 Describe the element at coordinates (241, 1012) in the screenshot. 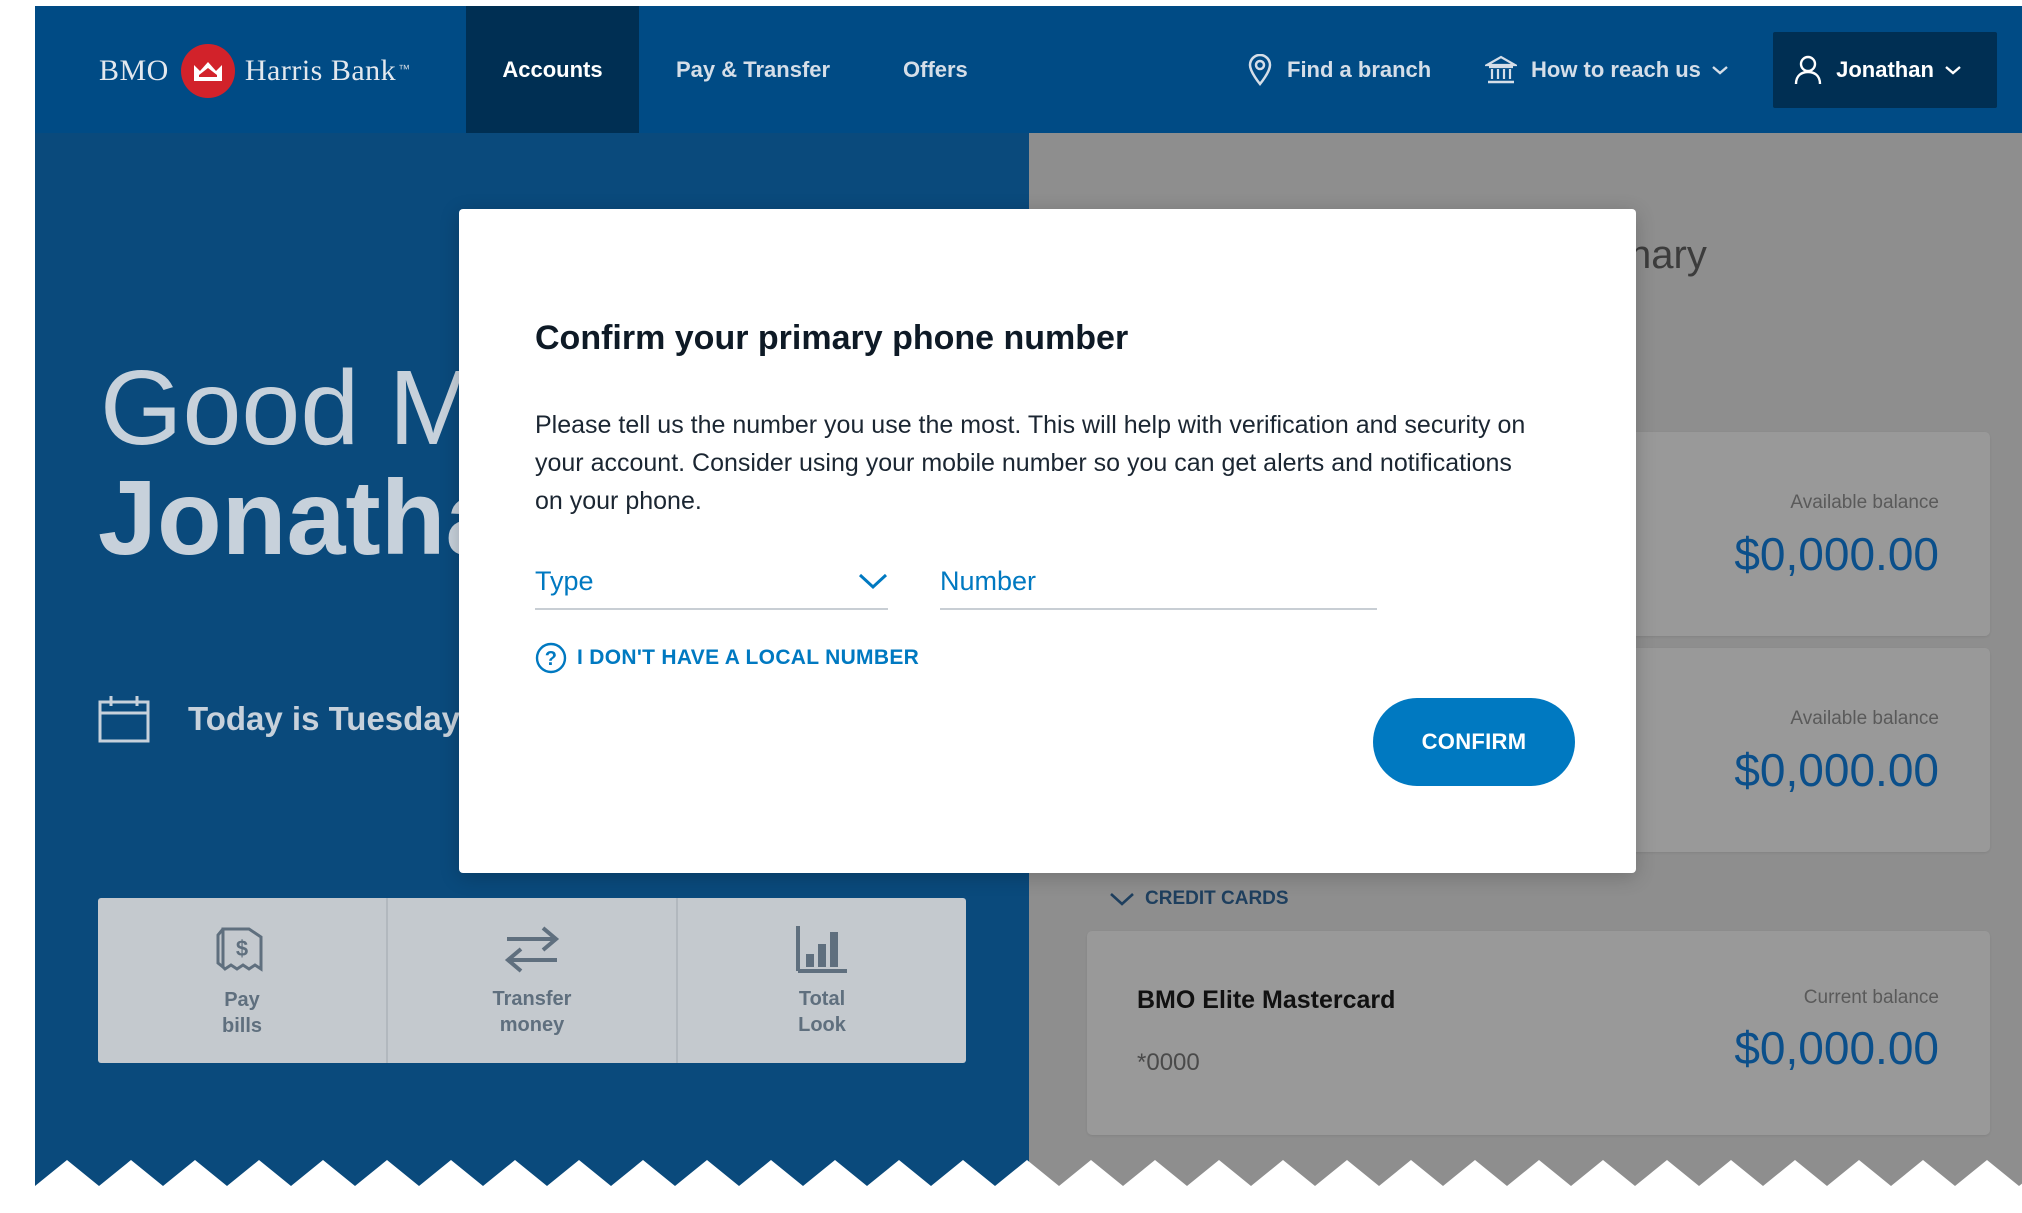

I see `quick-pay-bills-label: Pay bills` at that location.